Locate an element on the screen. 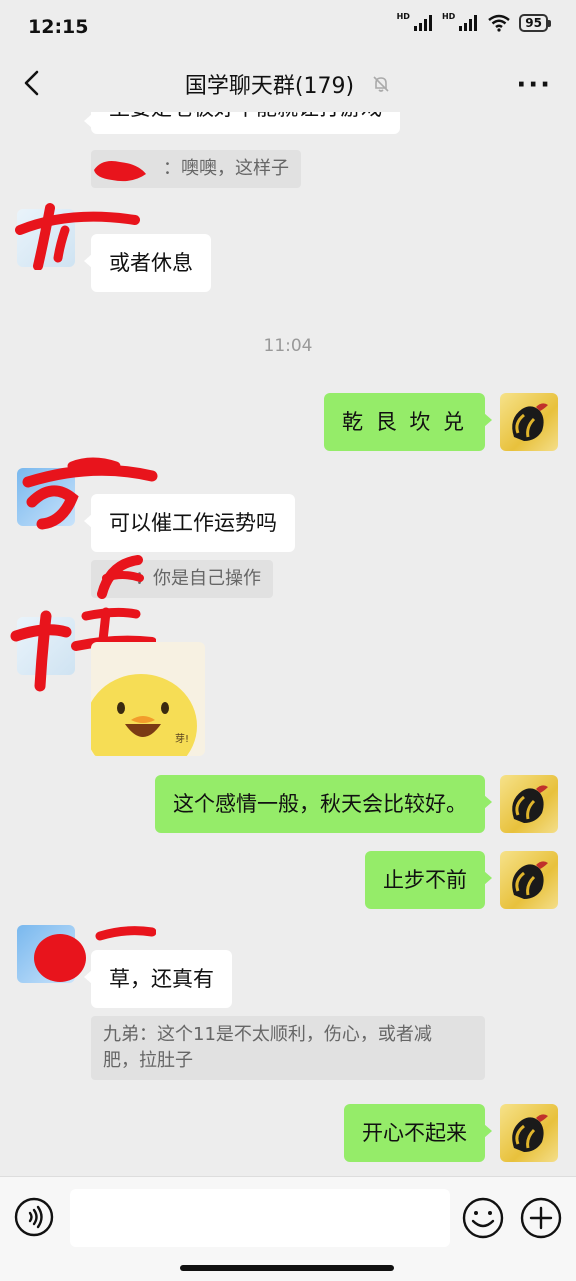 The image size is (576, 1281). quote-text: ：你是自己操作 is located at coordinates (198, 578).